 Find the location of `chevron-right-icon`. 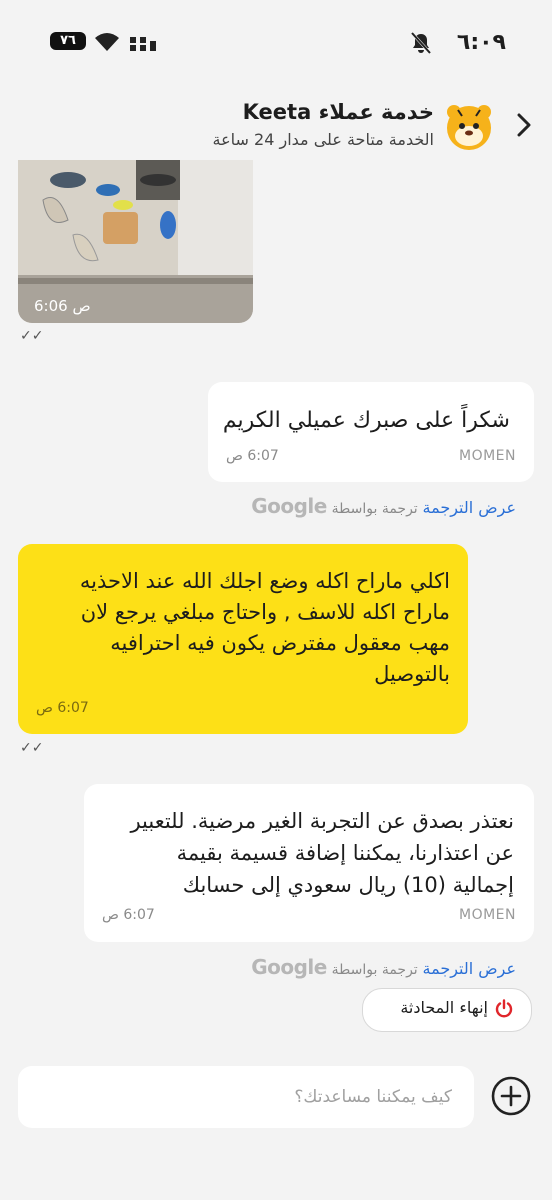

chevron-right-icon is located at coordinates (524, 125).